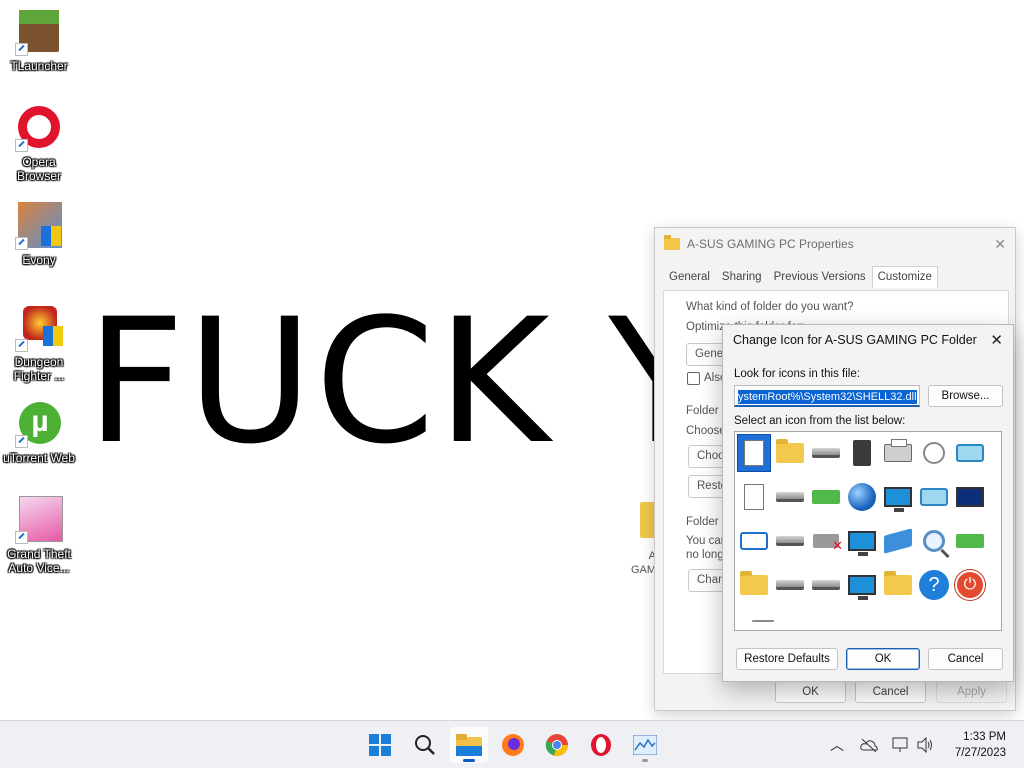 The height and width of the screenshot is (768, 1024). What do you see at coordinates (643, 563) in the screenshot?
I see `desktop-folder-label: A GAM` at bounding box center [643, 563].